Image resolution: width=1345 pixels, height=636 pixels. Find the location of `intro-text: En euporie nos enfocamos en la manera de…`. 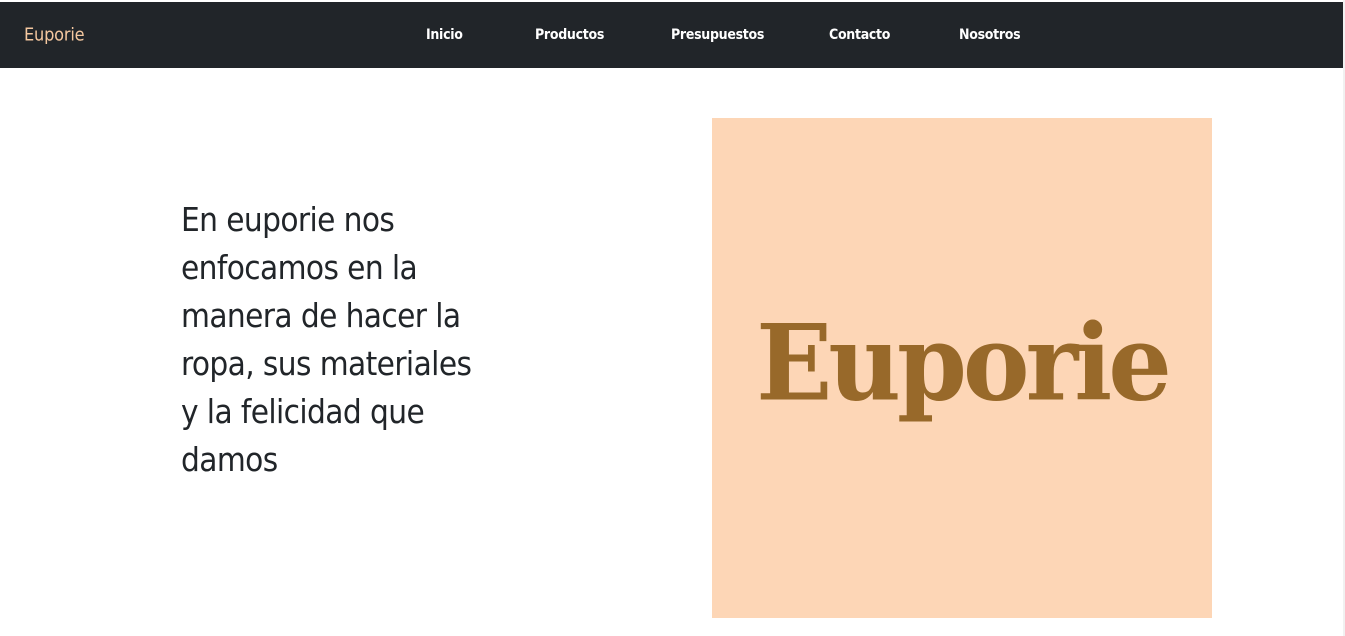

intro-text: En euporie nos enfocamos en la manera de… is located at coordinates (326, 339).